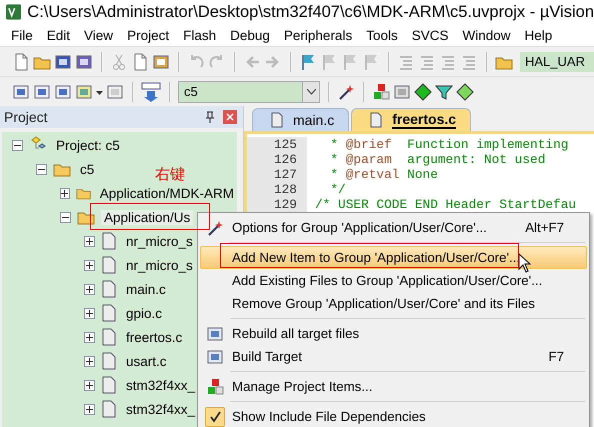 This screenshot has height=427, width=594. Describe the element at coordinates (557, 62) in the screenshot. I see `find-field: HAL_UAR` at that location.